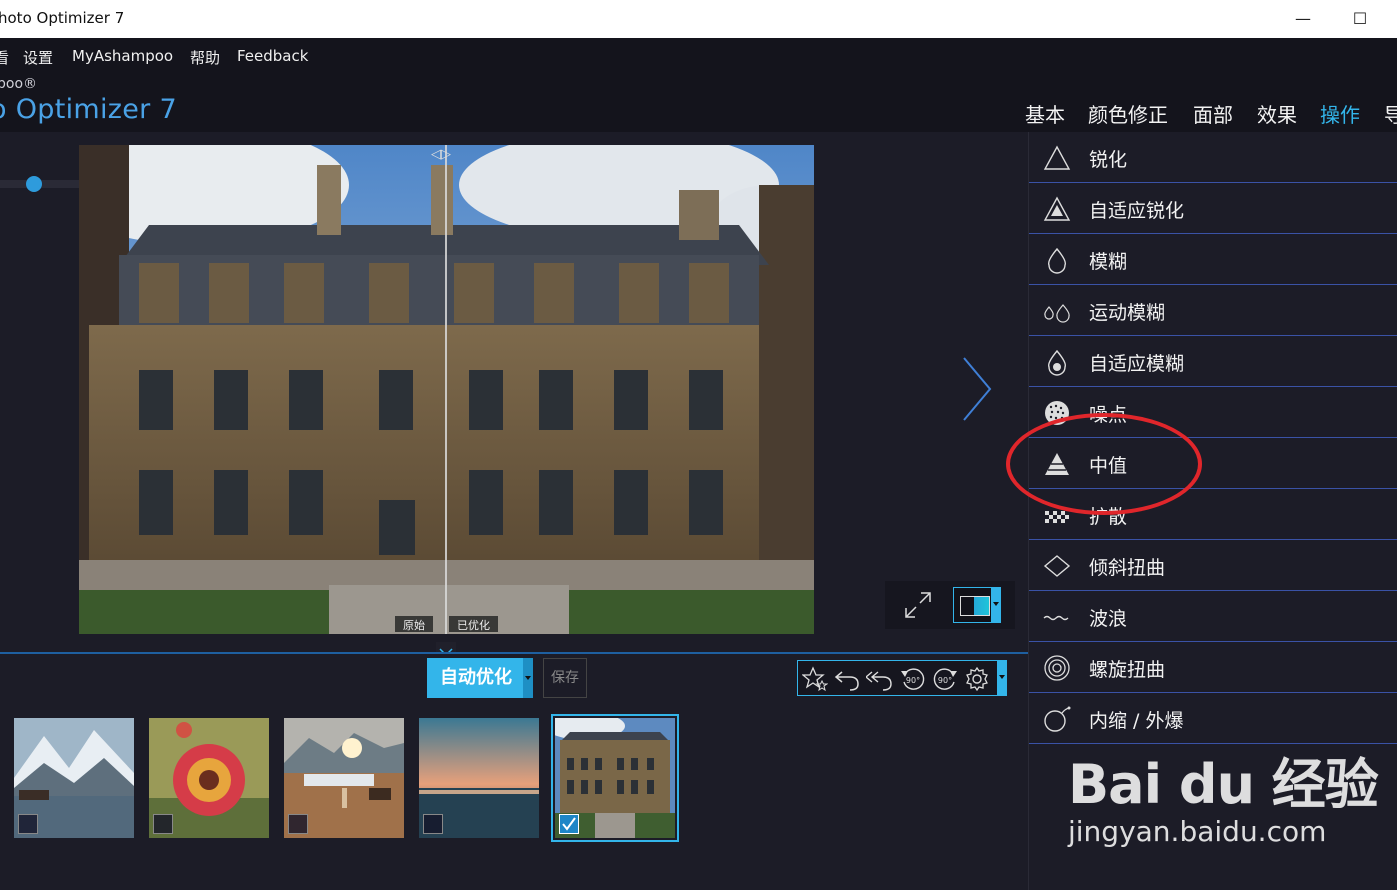 This screenshot has width=1397, height=890. Describe the element at coordinates (122, 56) in the screenshot. I see `menu-myashampoo: MyAshampoo` at that location.